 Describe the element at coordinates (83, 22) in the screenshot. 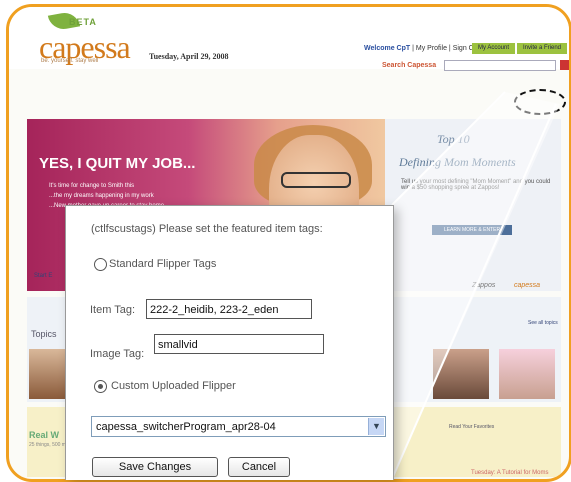

I see `beta-label: BETA` at that location.